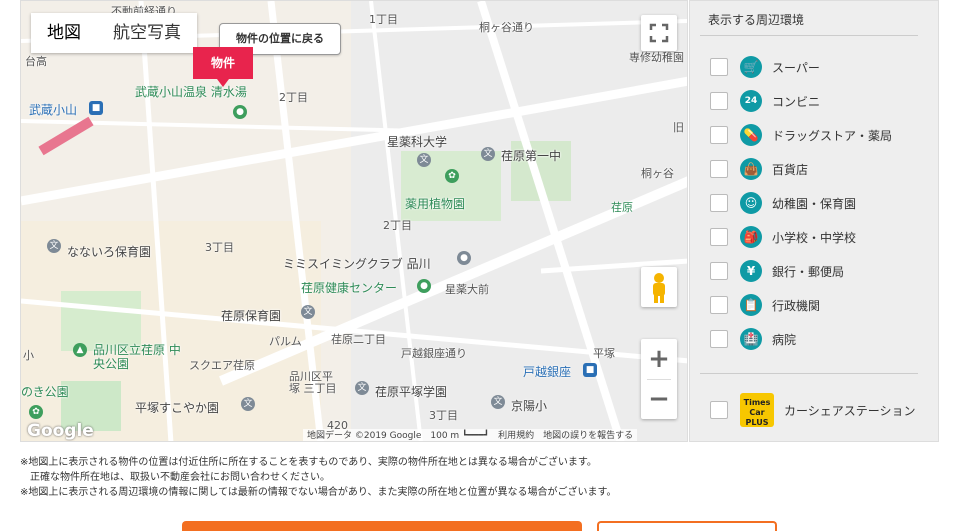 The height and width of the screenshot is (531, 958). What do you see at coordinates (191, 92) in the screenshot?
I see `map-label: 武蔵小山温泉 清水湯` at bounding box center [191, 92].